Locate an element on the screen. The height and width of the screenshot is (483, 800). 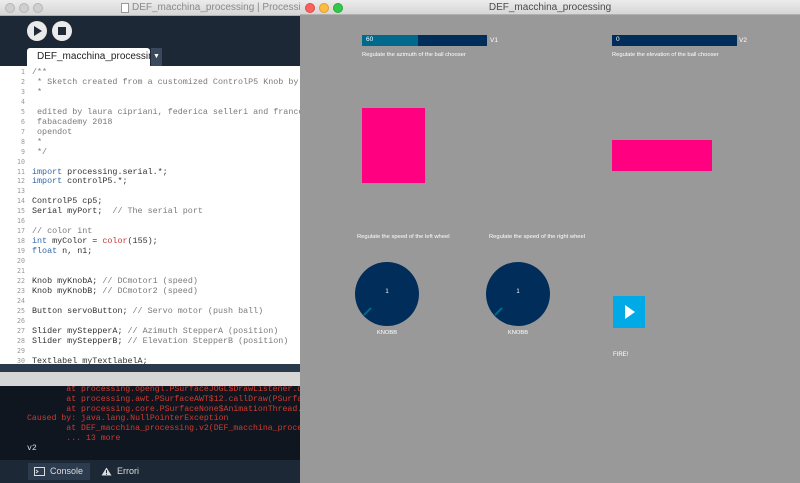
tab-errors-label: Errori is located at coordinates (128, 471).